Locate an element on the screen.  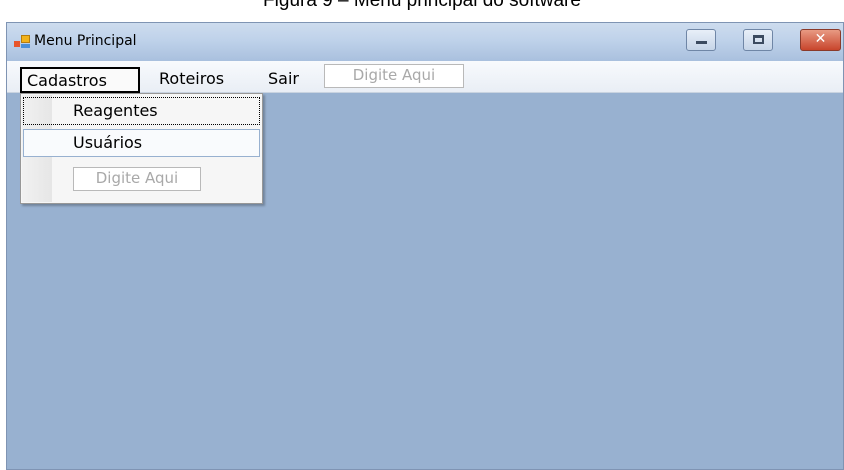
maximize-icon is located at coordinates (758, 39).